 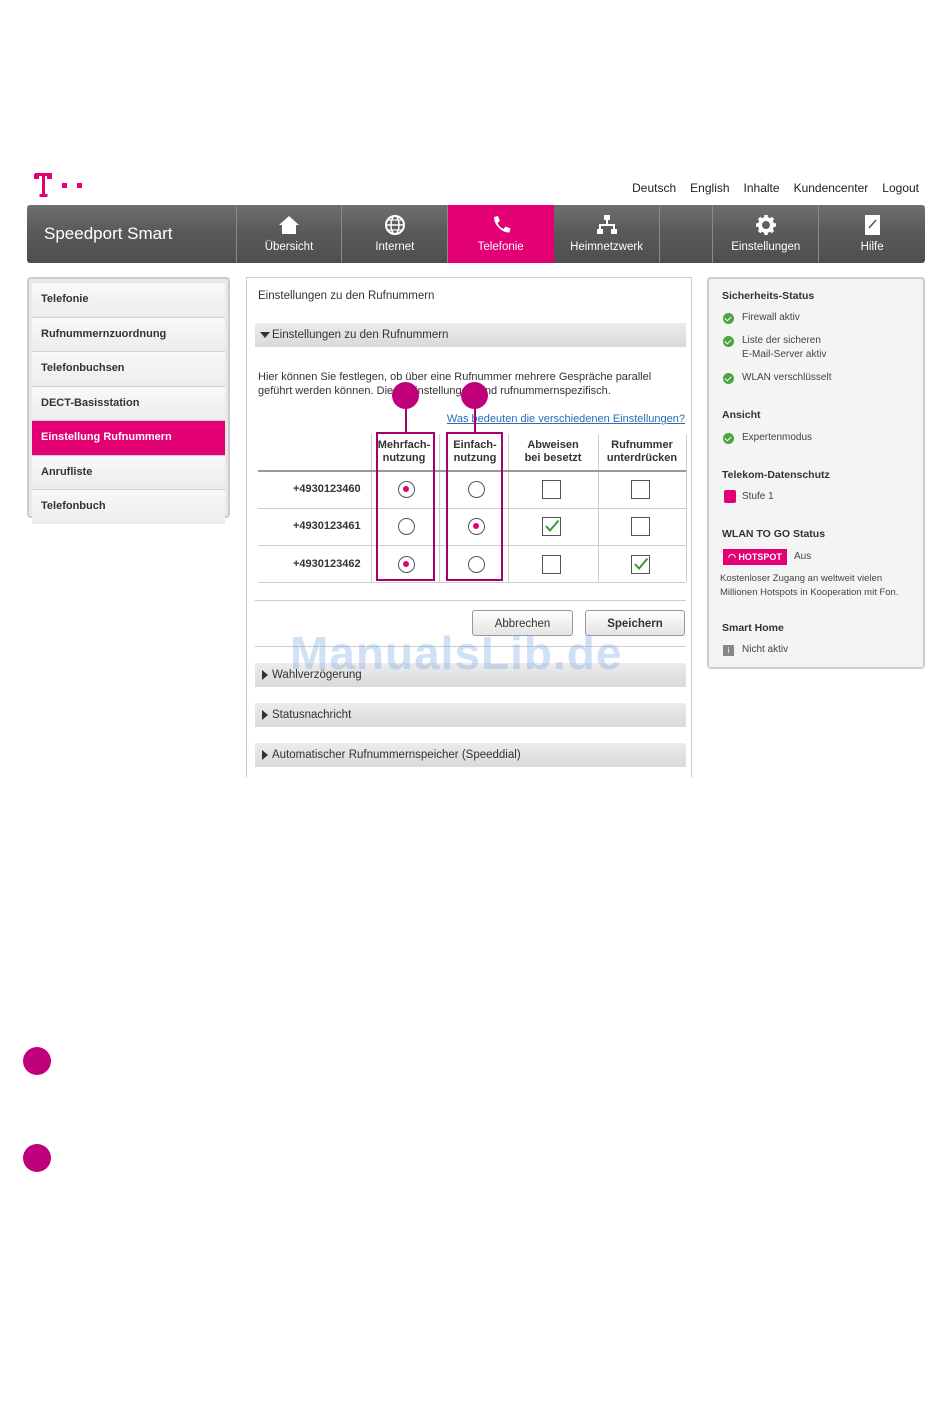 What do you see at coordinates (760, 557) in the screenshot?
I see `hotspot-label: HOTSPOT` at bounding box center [760, 557].